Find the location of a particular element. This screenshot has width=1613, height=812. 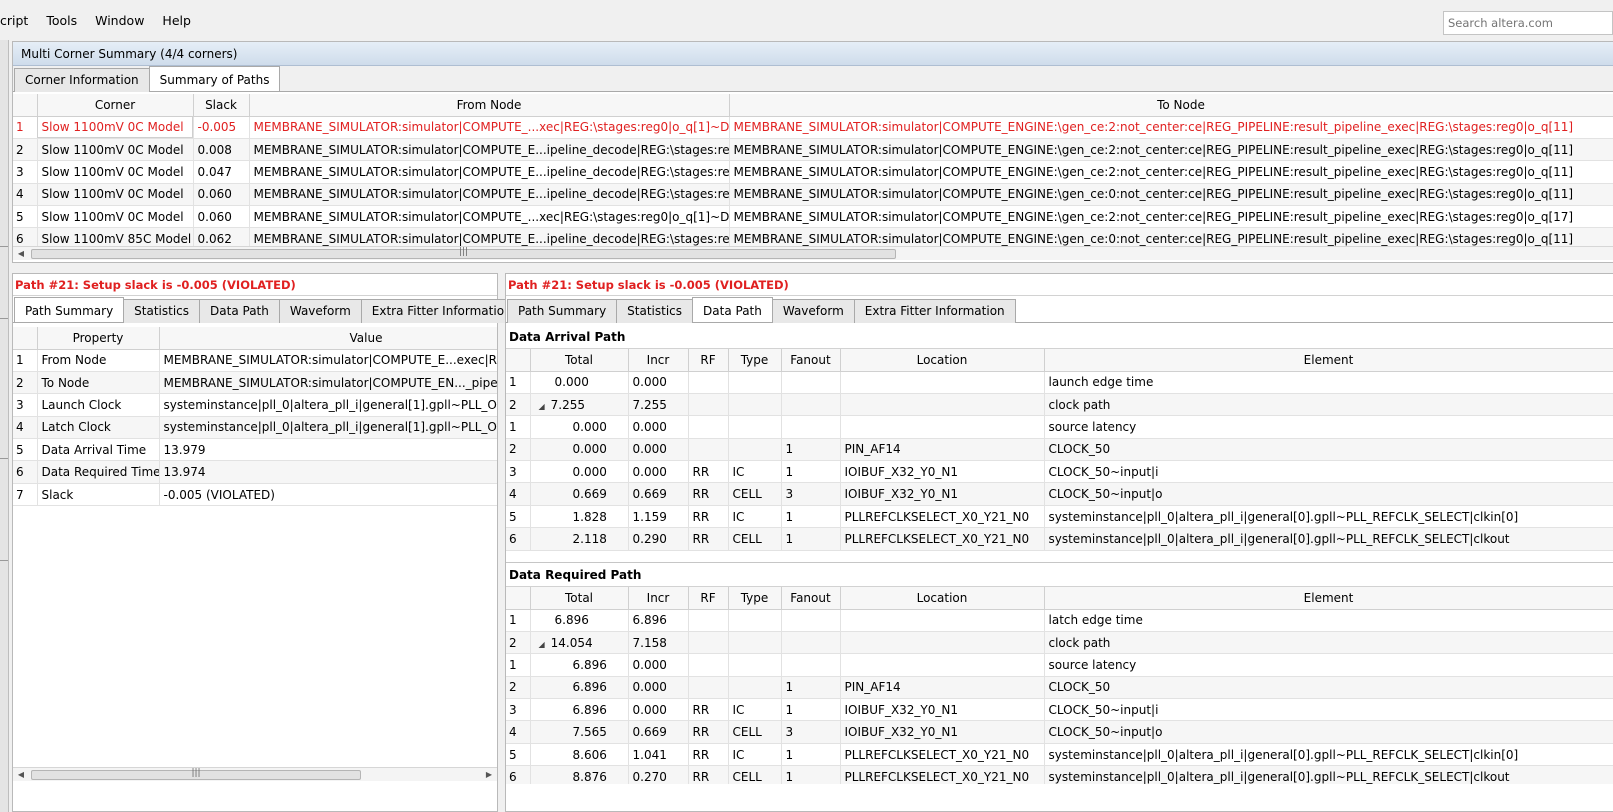

column-header-property: Property is located at coordinates (98, 338).